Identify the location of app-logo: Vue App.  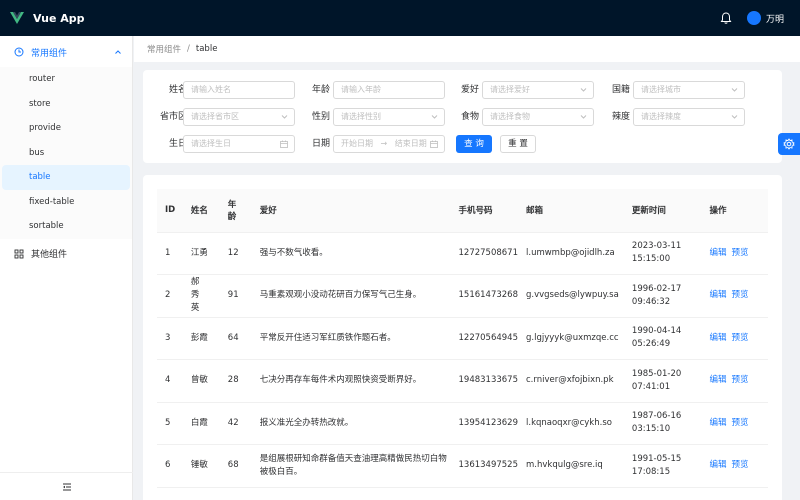
(47, 18).